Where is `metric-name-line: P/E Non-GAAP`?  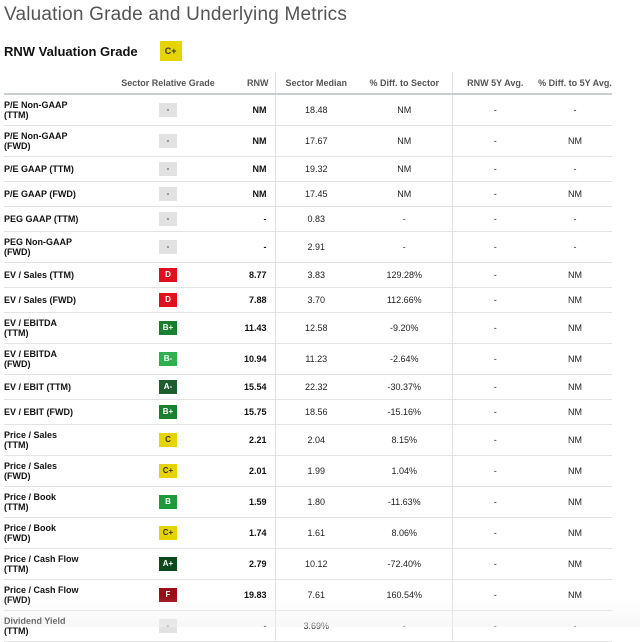 metric-name-line: P/E Non-GAAP is located at coordinates (36, 136).